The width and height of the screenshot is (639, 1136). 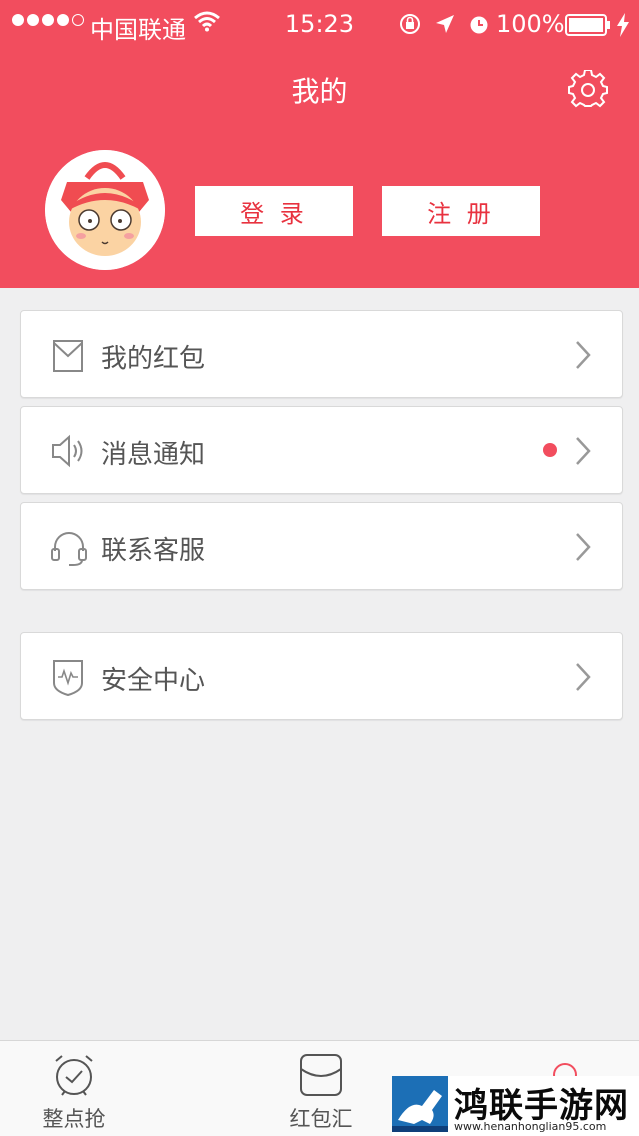 I want to click on mascot-avatar-icon, so click(x=105, y=210).